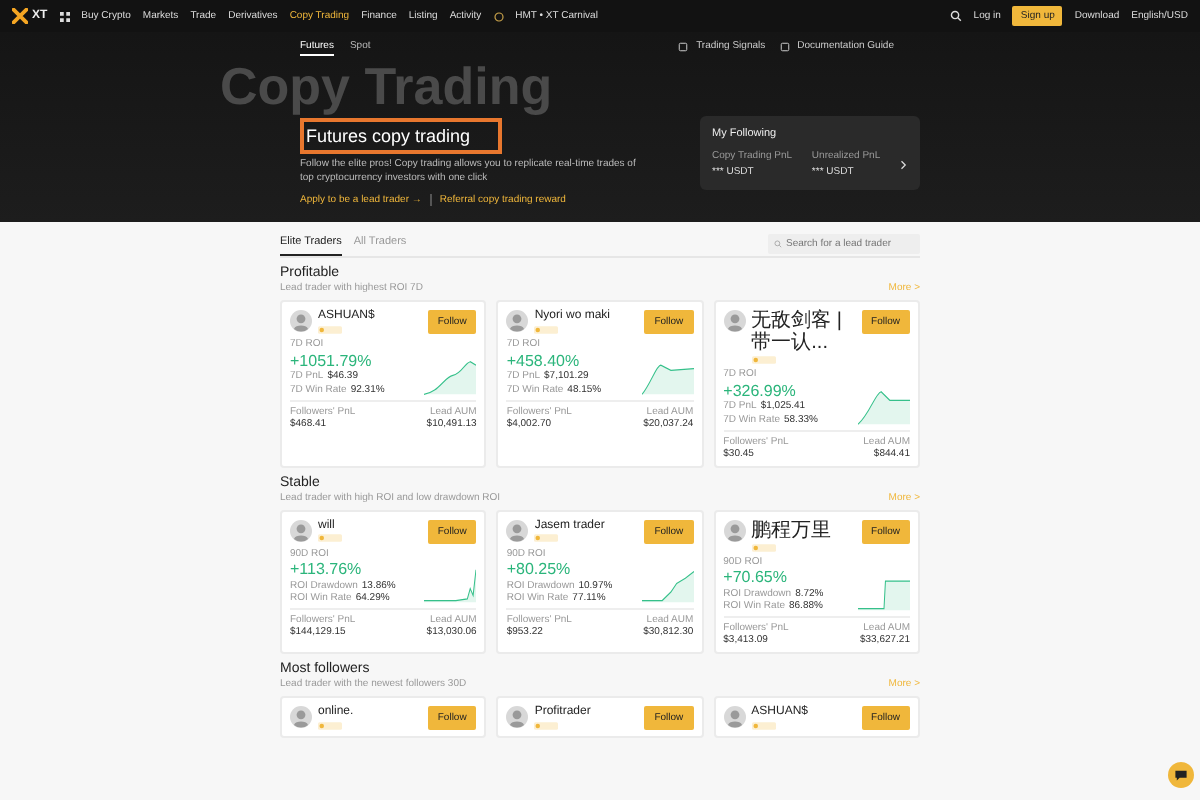 The height and width of the screenshot is (800, 1200). What do you see at coordinates (498, 16) in the screenshot?
I see `coin-icon` at bounding box center [498, 16].